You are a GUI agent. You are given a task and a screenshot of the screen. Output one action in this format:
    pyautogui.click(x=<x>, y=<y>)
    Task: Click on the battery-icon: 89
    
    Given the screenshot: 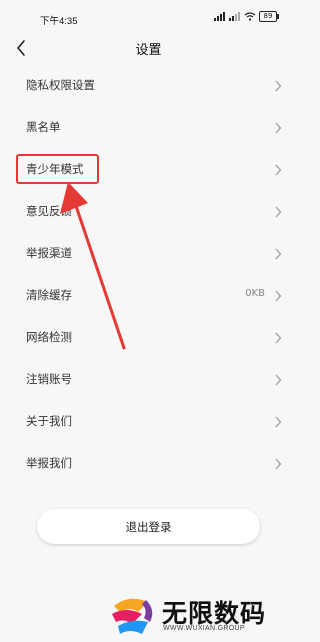 What is the action you would take?
    pyautogui.click(x=269, y=16)
    